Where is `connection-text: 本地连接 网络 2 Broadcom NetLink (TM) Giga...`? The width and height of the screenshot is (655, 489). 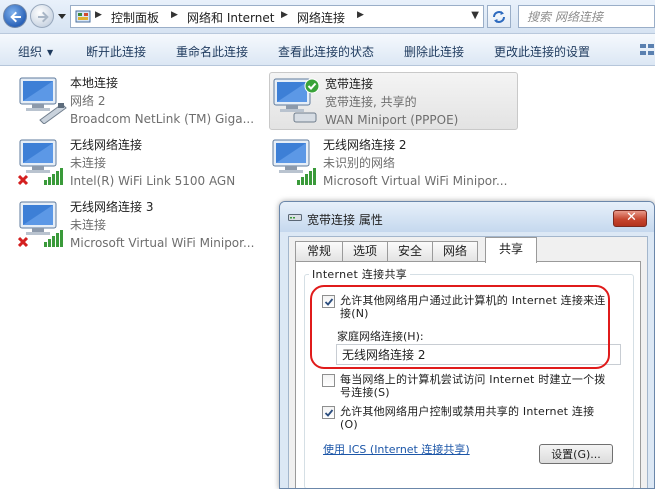
connection-text: 本地连接 网络 2 Broadcom NetLink (TM) Giga... is located at coordinates (162, 101).